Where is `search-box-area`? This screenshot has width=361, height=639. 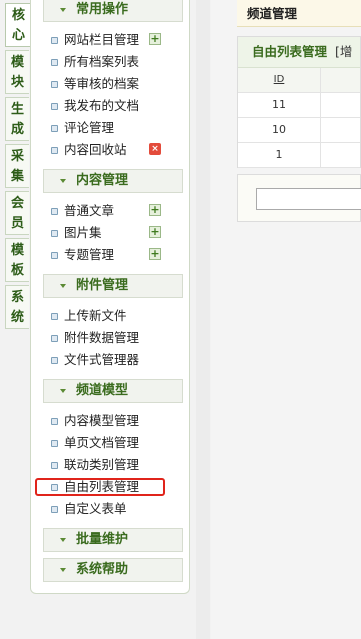
search-box-area is located at coordinates (299, 198).